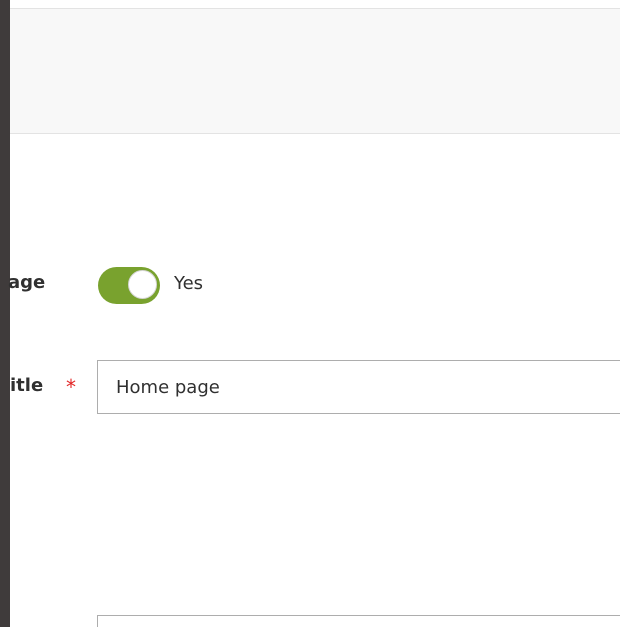  Describe the element at coordinates (189, 283) in the screenshot. I see `toggle-state-text: Yes` at that location.